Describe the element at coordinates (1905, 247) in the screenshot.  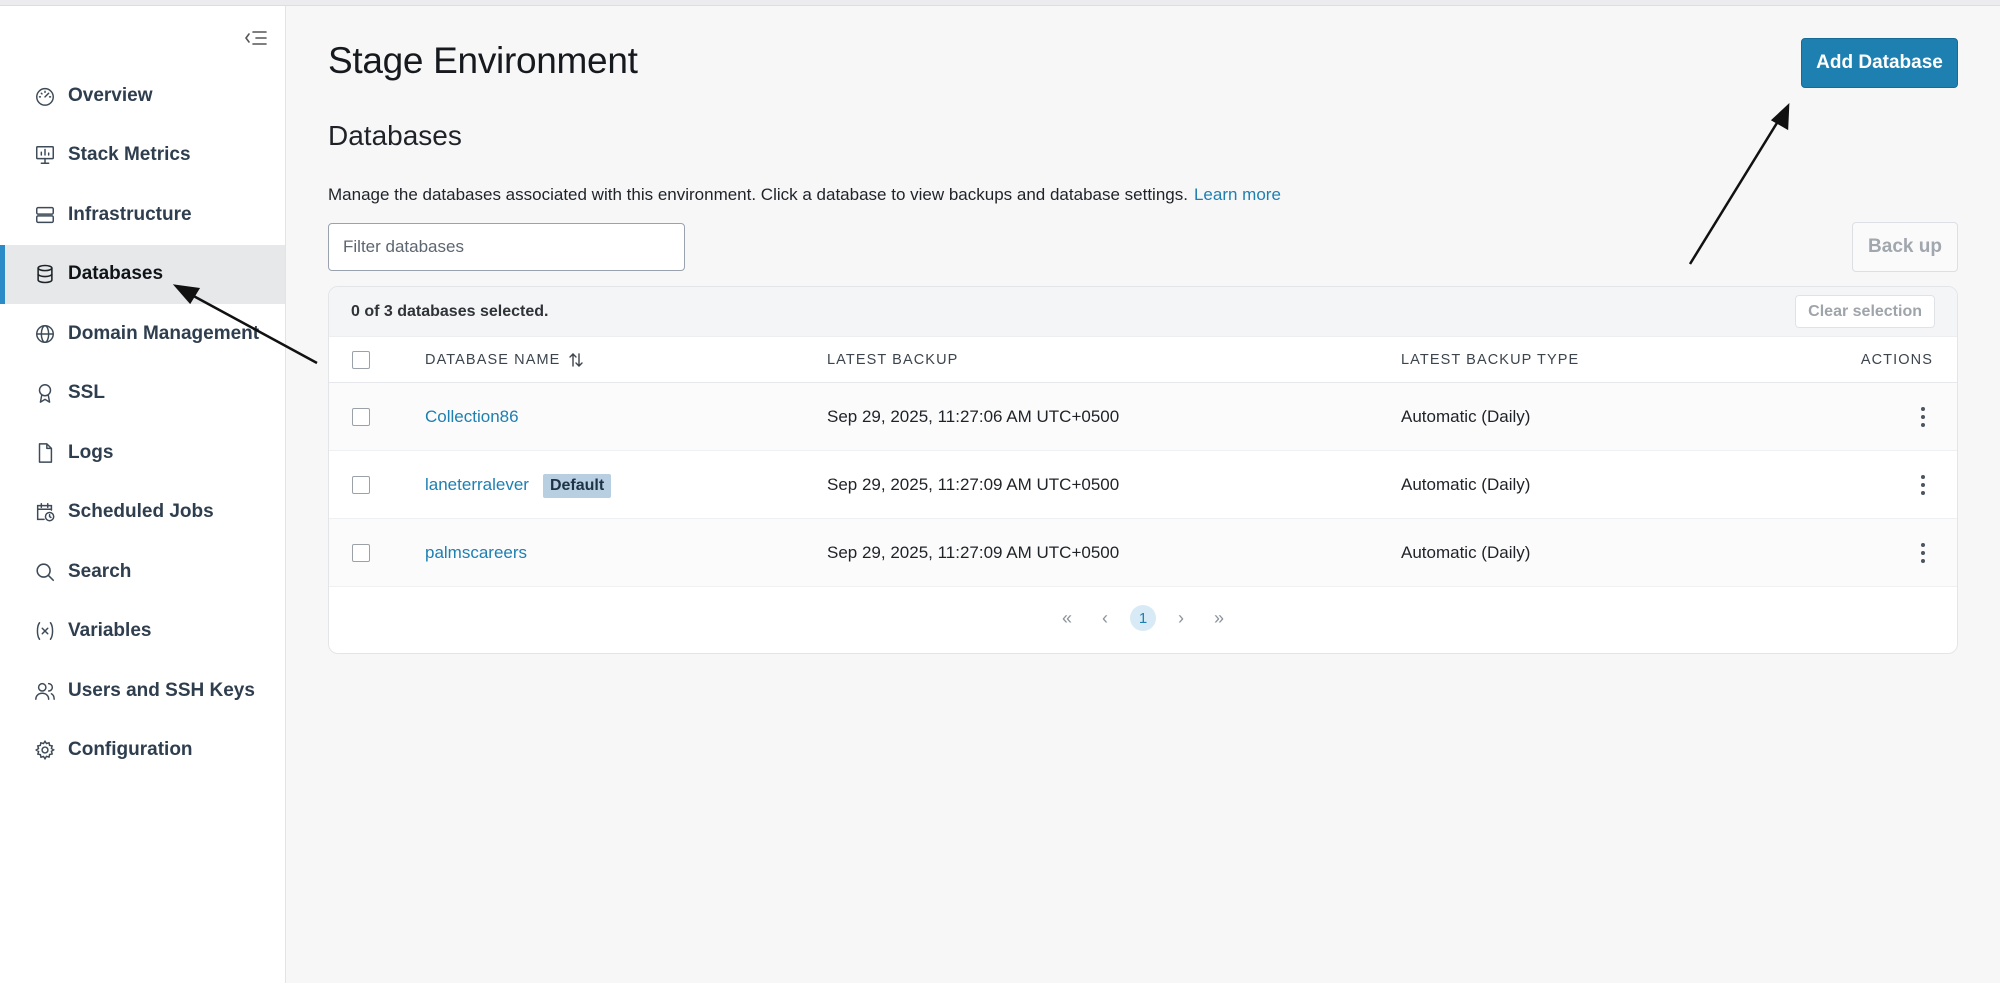
I see `back-up-button: Back up` at that location.